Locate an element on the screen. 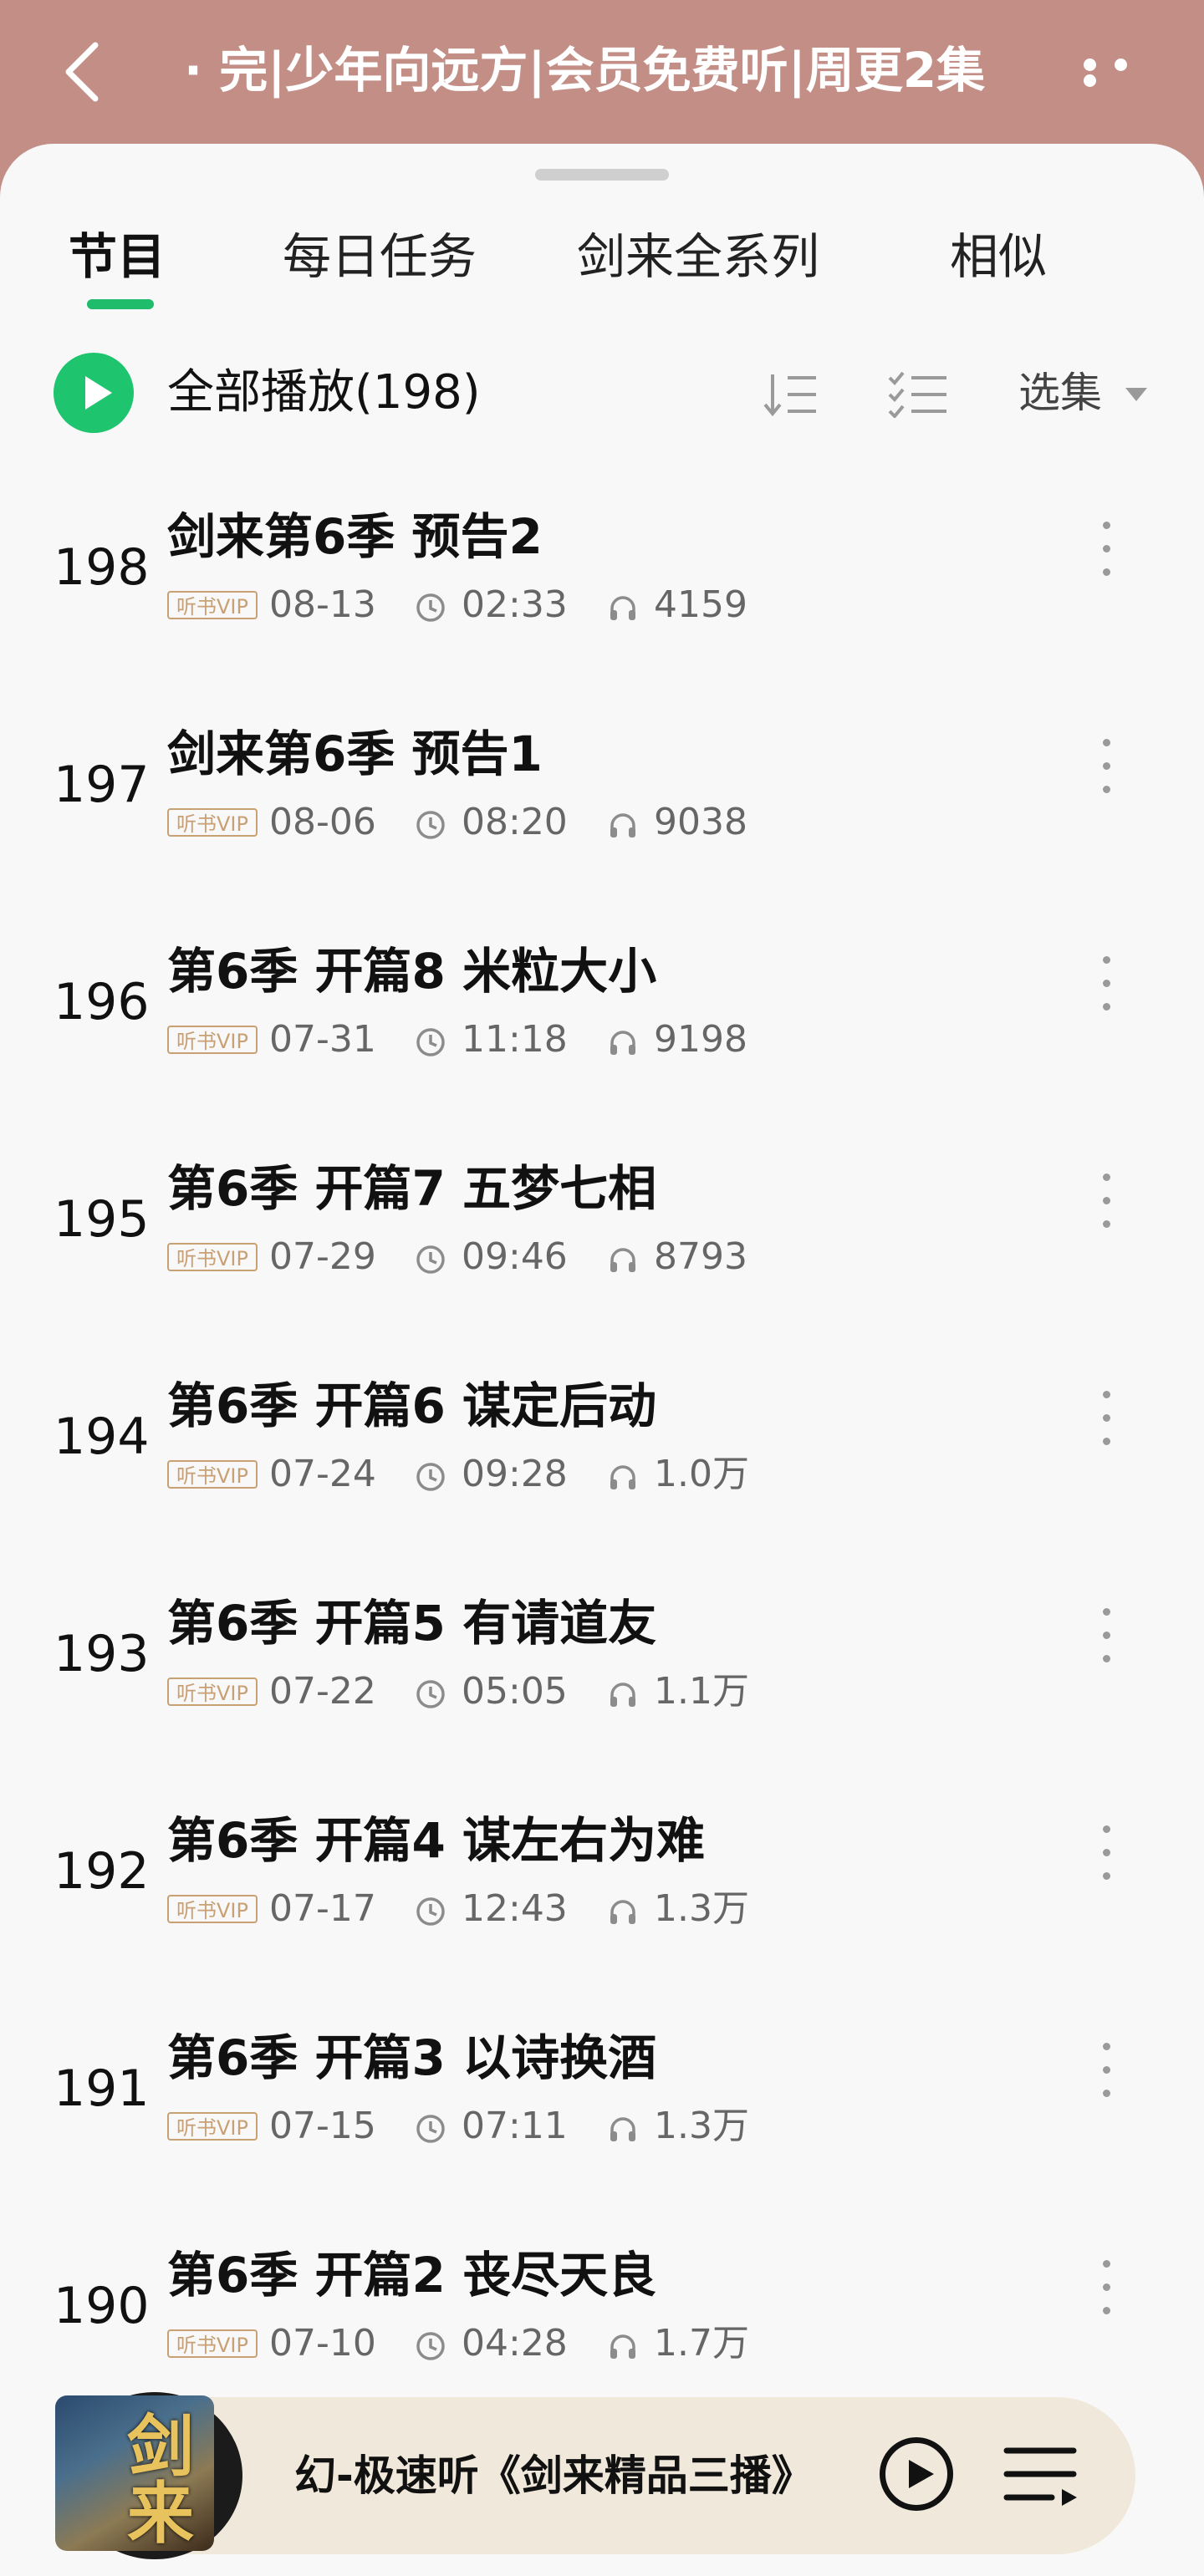 Image resolution: width=1204 pixels, height=2576 pixels. episode-meta: 听书VIP 07-22 05:05 1.1万 is located at coordinates (585, 1692).